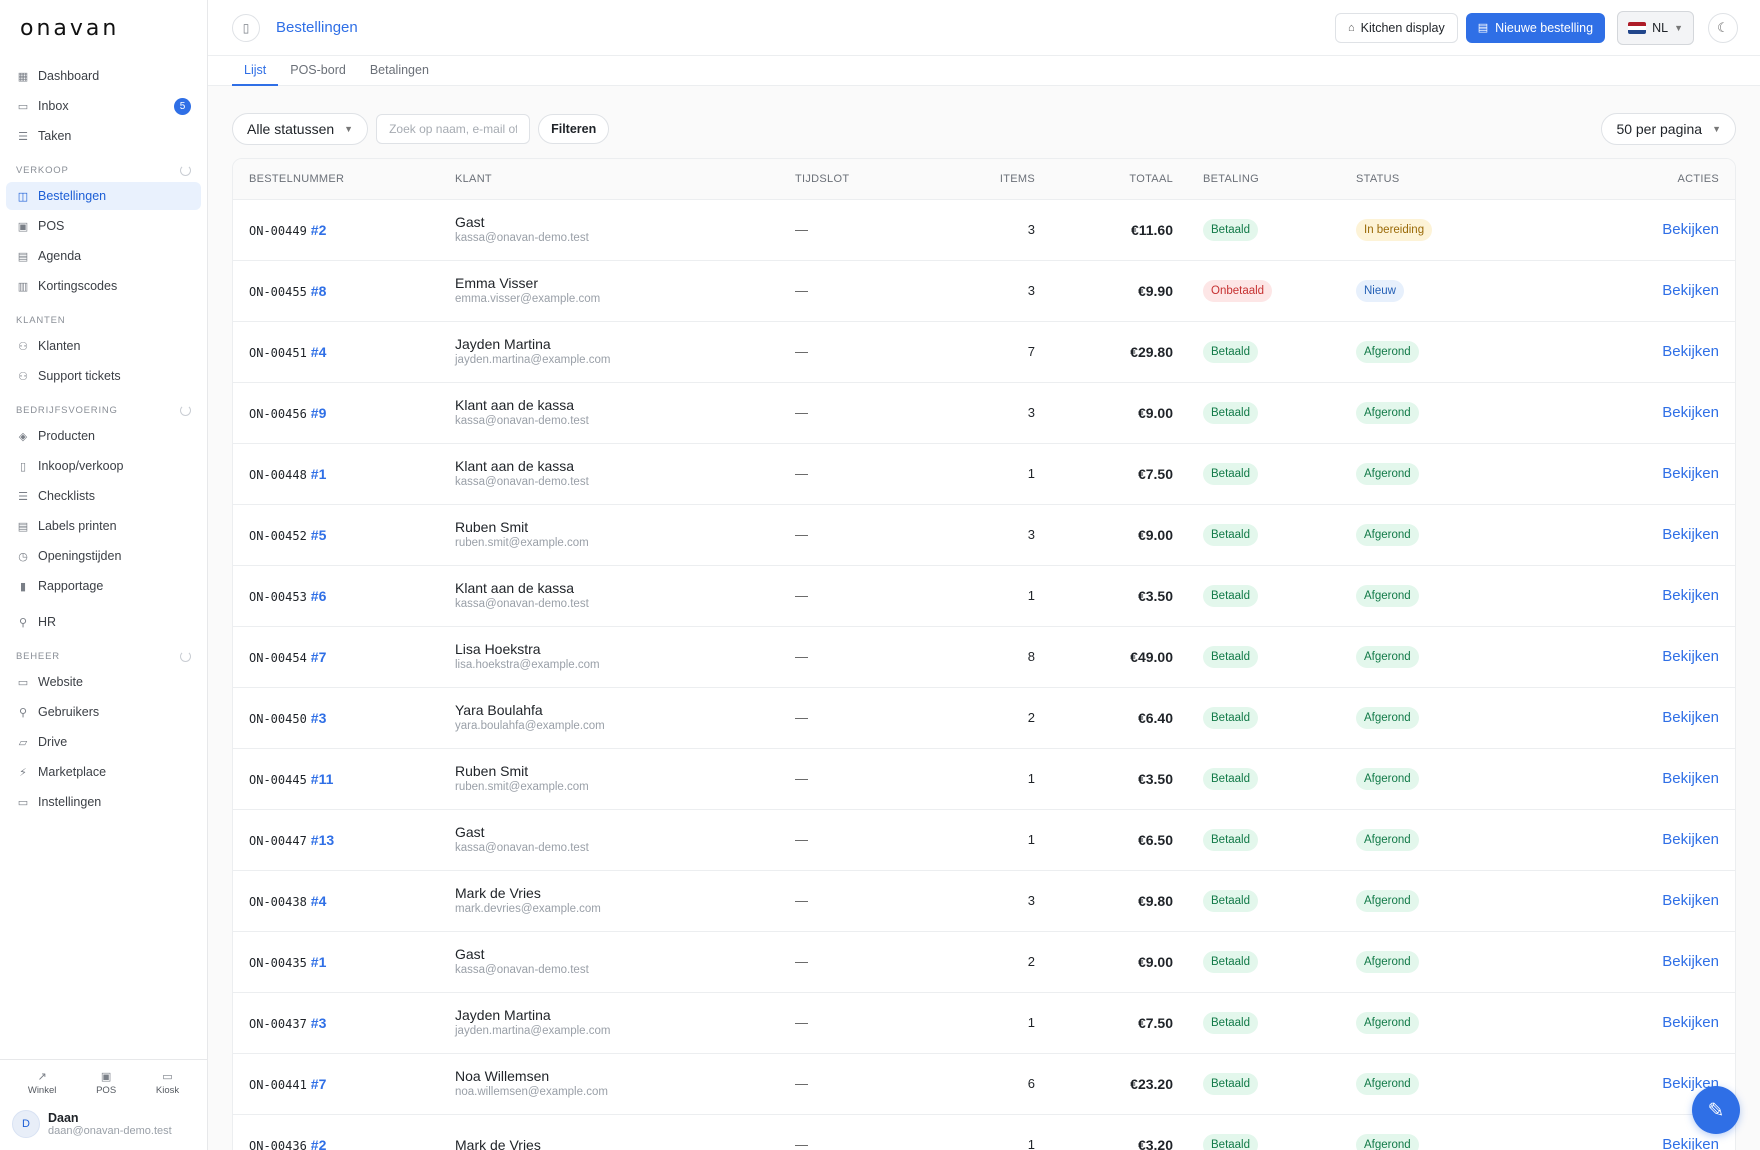 The image size is (1760, 1150). What do you see at coordinates (322, 840) in the screenshot?
I see `order-sequence-link: #13` at bounding box center [322, 840].